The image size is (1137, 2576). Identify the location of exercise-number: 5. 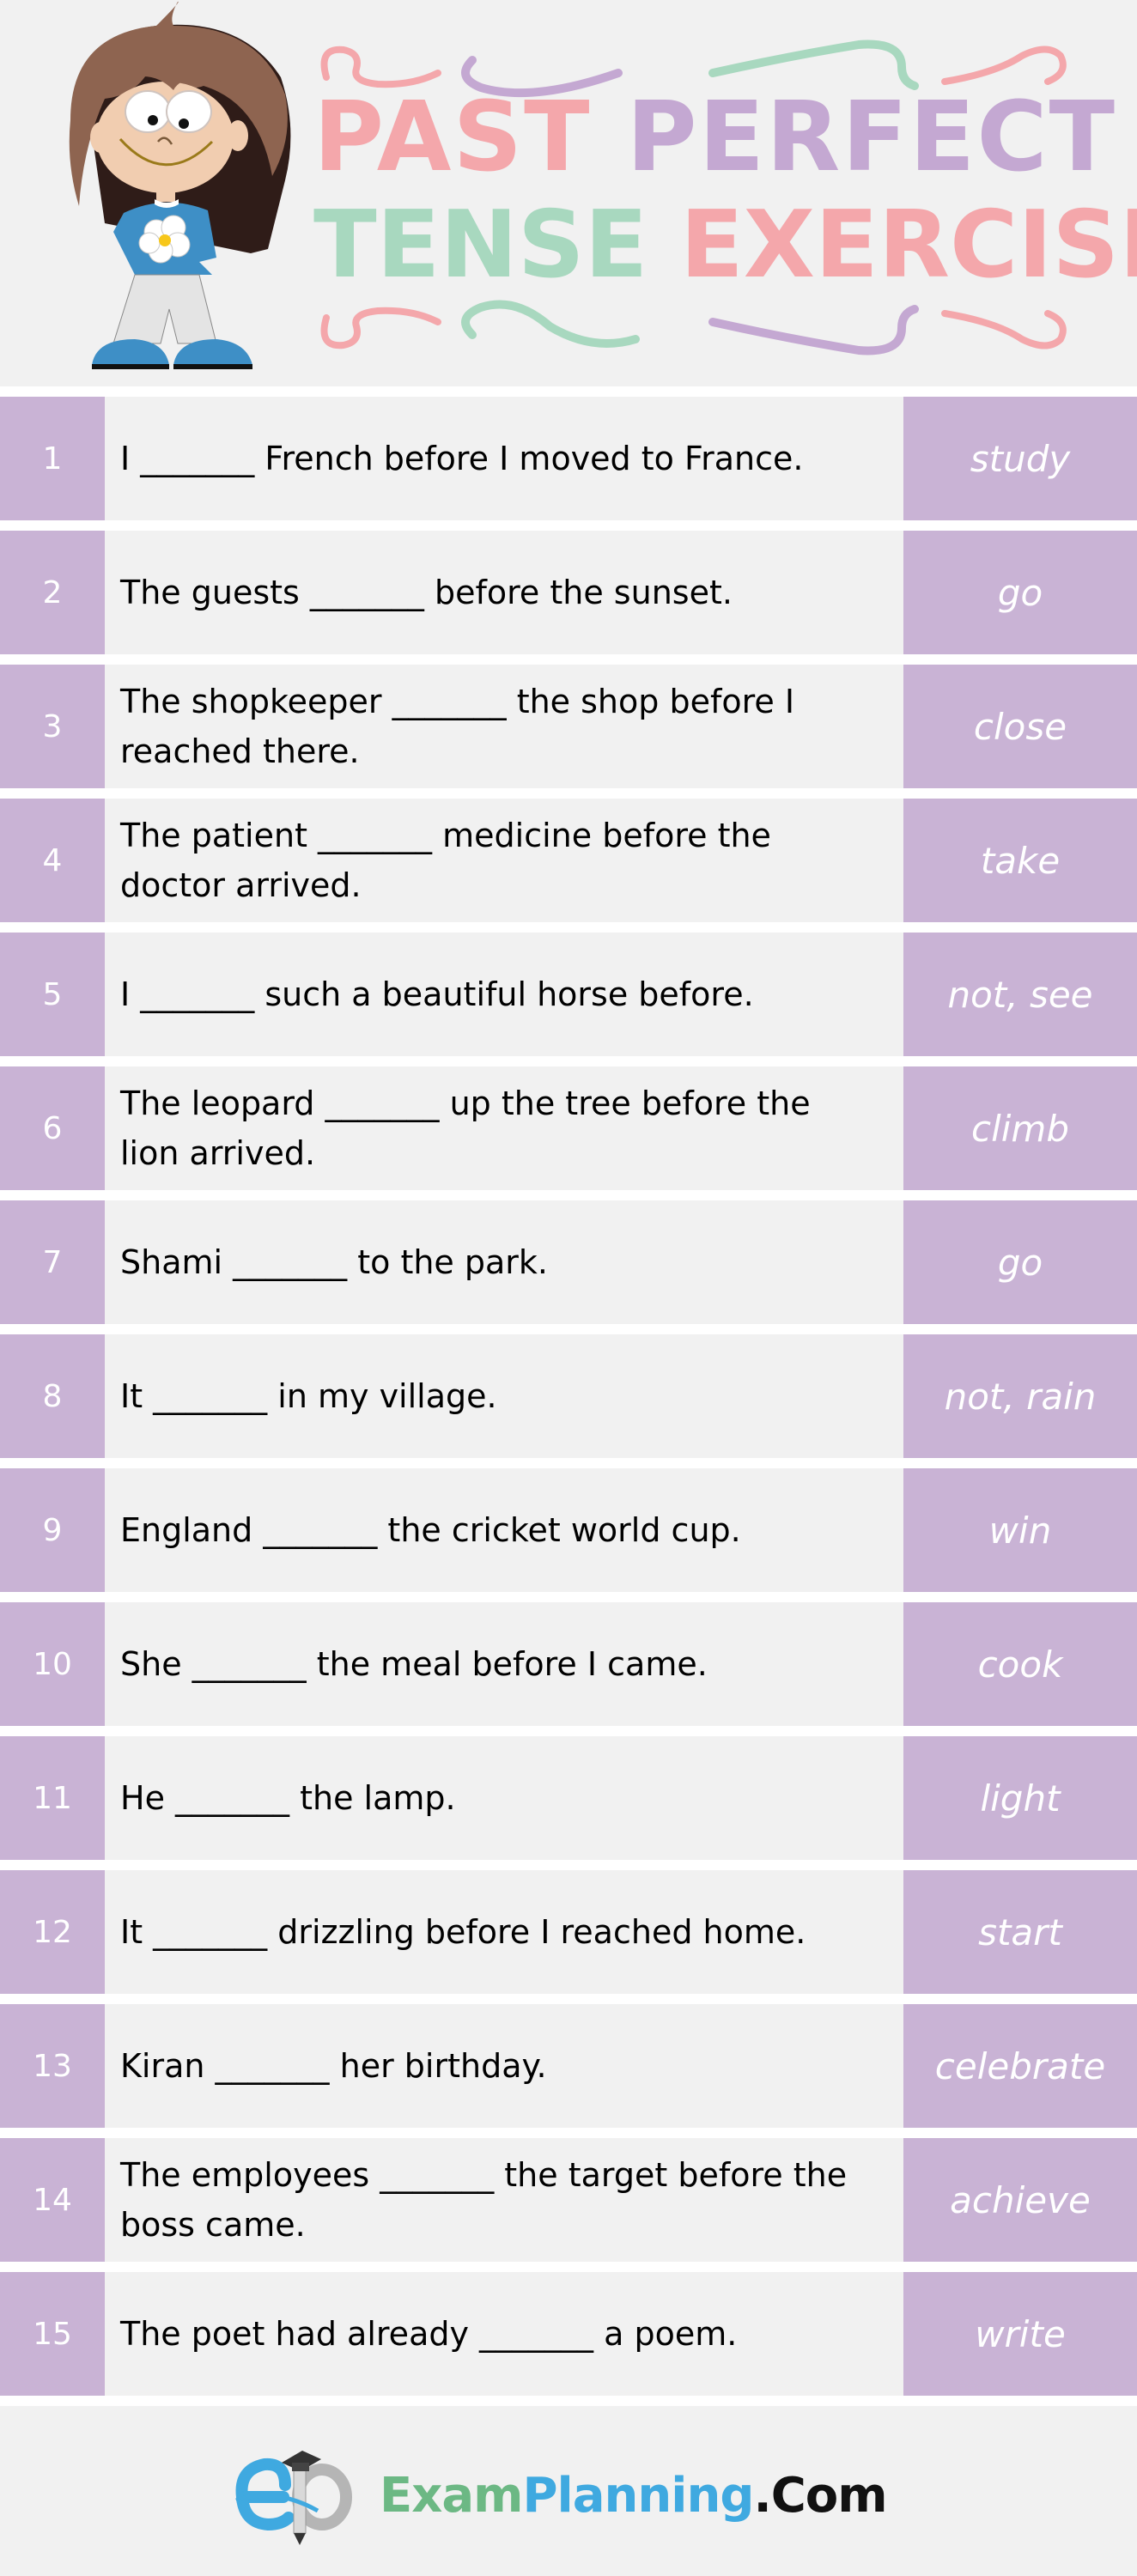
(52, 995).